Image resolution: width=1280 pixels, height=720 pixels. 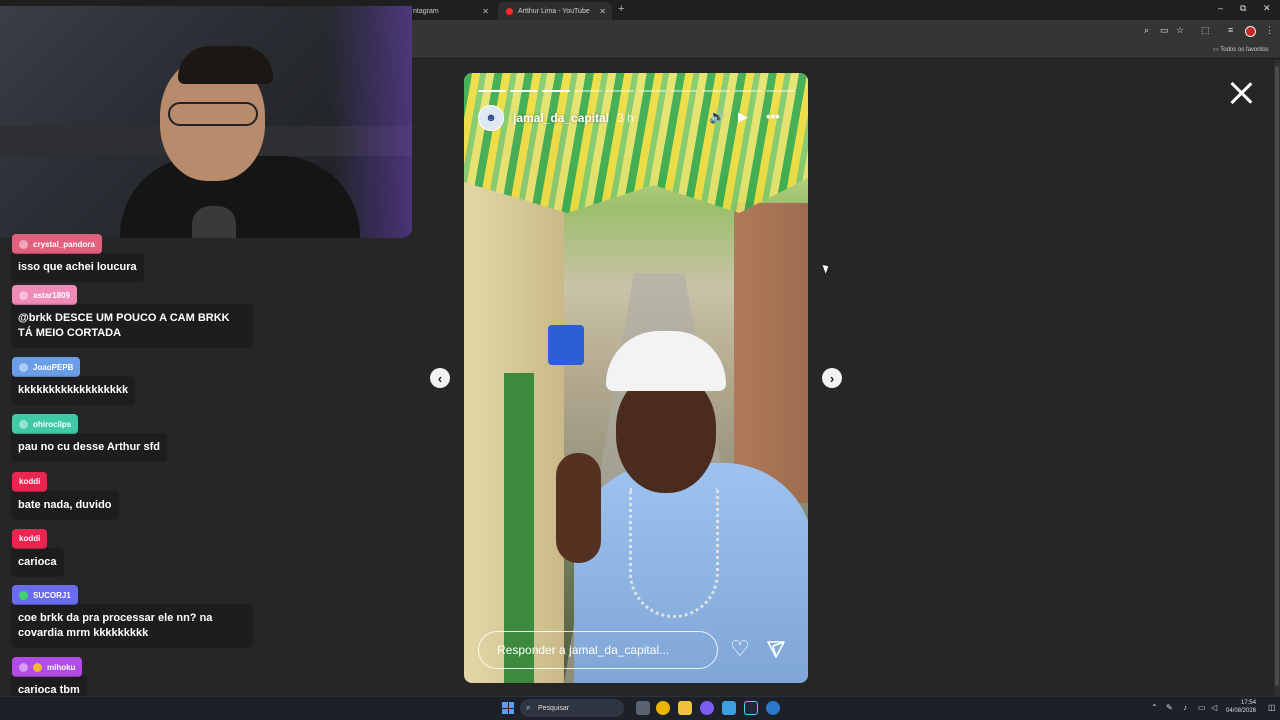 I want to click on tab-youtube: Artthur Lima - YouTube ✕, so click(x=555, y=11).